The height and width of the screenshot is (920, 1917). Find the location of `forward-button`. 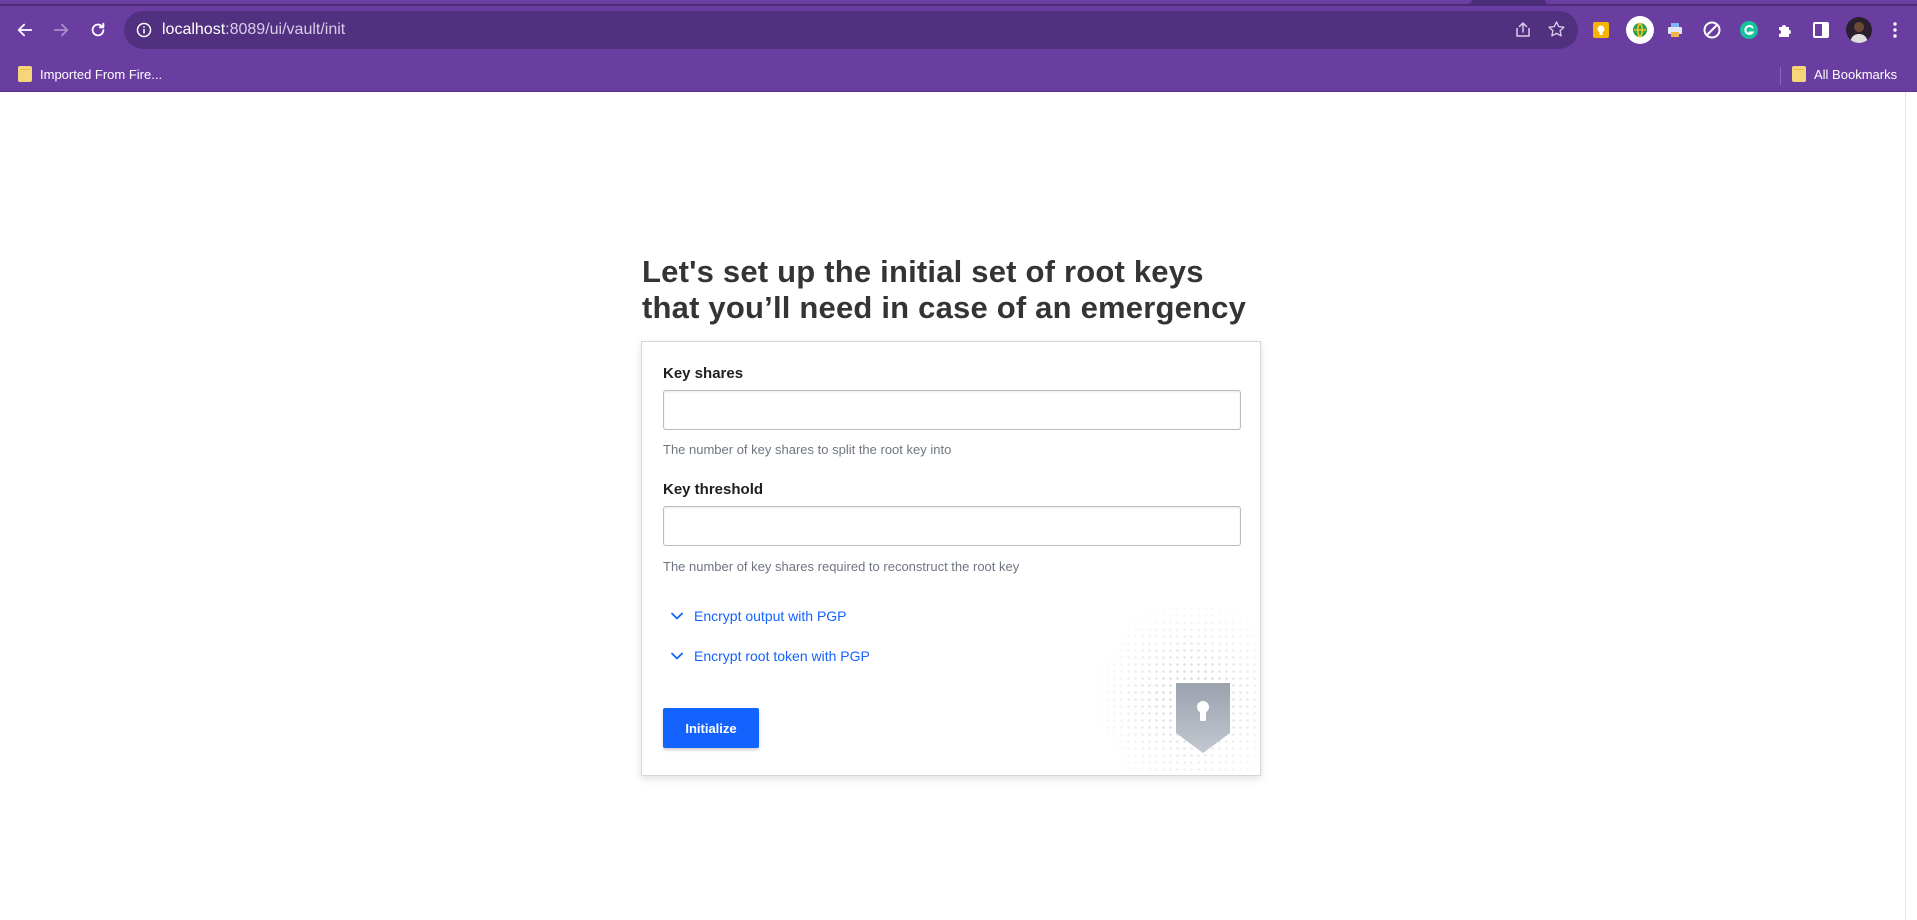

forward-button is located at coordinates (61, 30).